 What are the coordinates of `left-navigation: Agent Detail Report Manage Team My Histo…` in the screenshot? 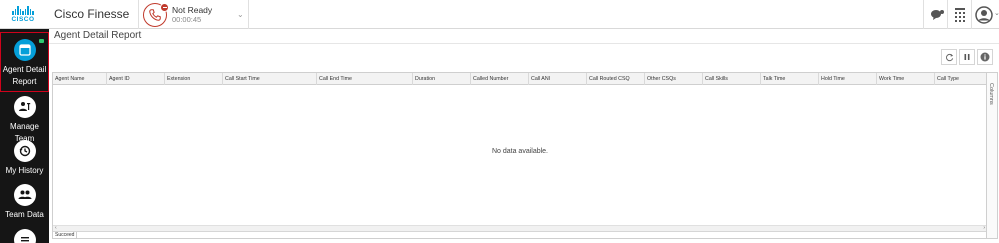 It's located at (24, 136).